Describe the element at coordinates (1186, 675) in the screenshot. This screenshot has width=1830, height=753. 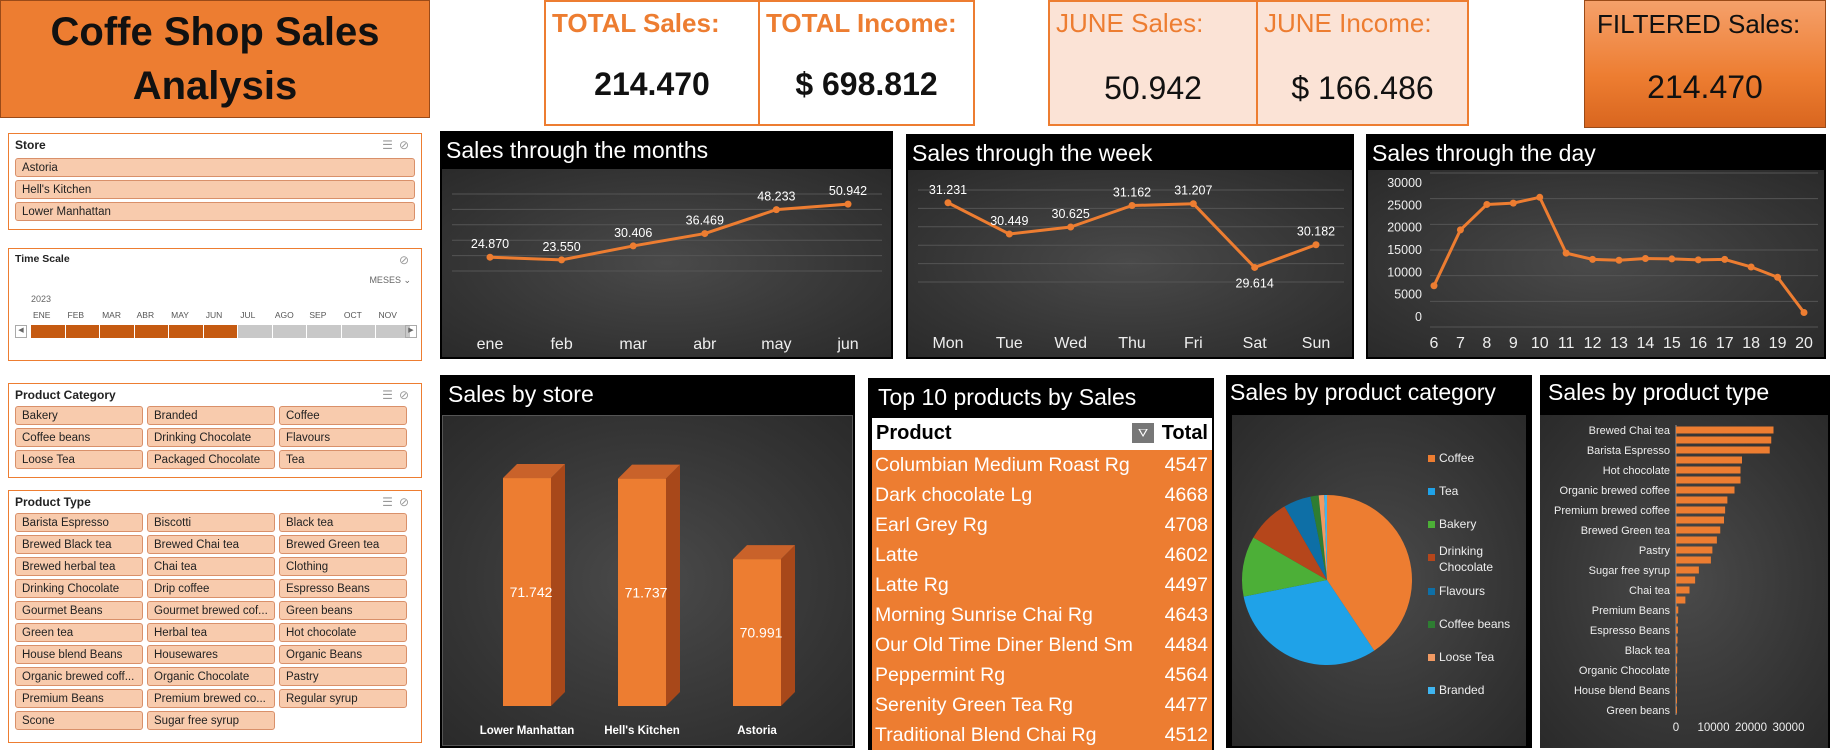
I see `product-total: 4564` at that location.